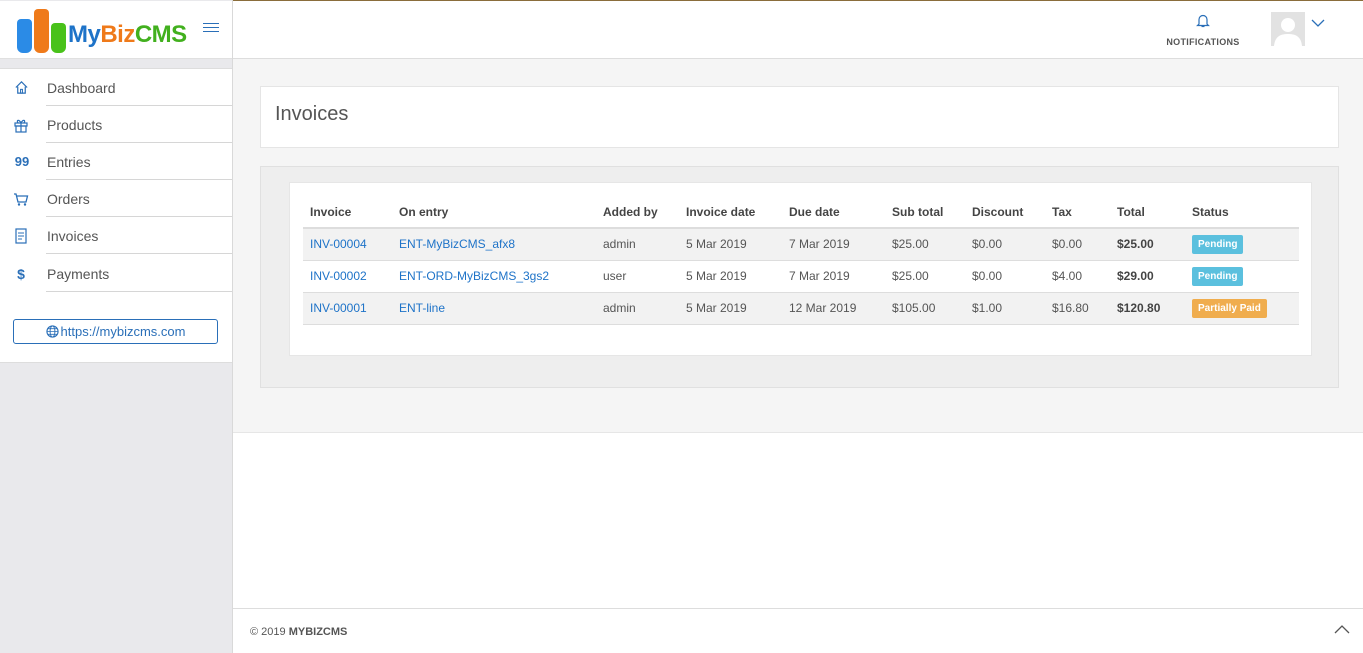 The height and width of the screenshot is (653, 1363). Describe the element at coordinates (1147, 212) in the screenshot. I see `column-header: Total` at that location.